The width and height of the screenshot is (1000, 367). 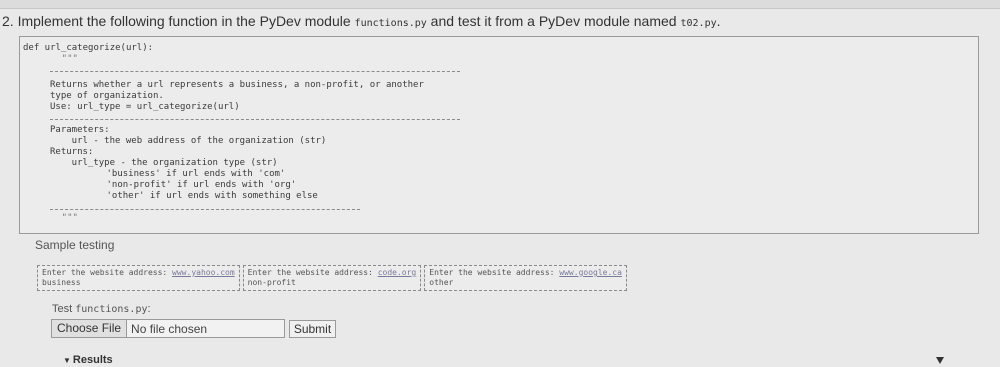 What do you see at coordinates (271, 282) in the screenshot?
I see `sample-result: non-profit` at bounding box center [271, 282].